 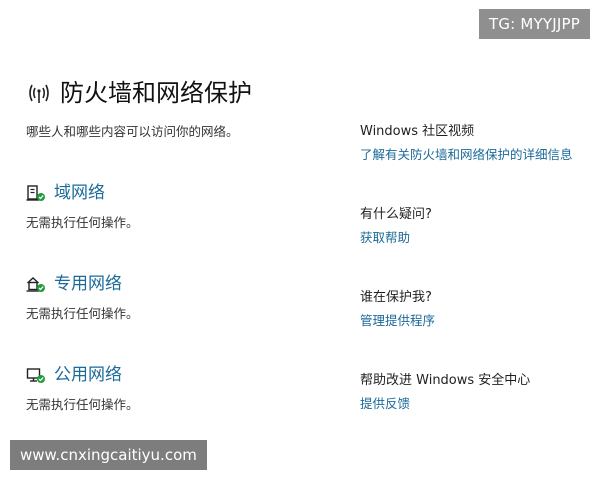 I want to click on page-header: 防火墙和网络保护, so click(x=139, y=93).